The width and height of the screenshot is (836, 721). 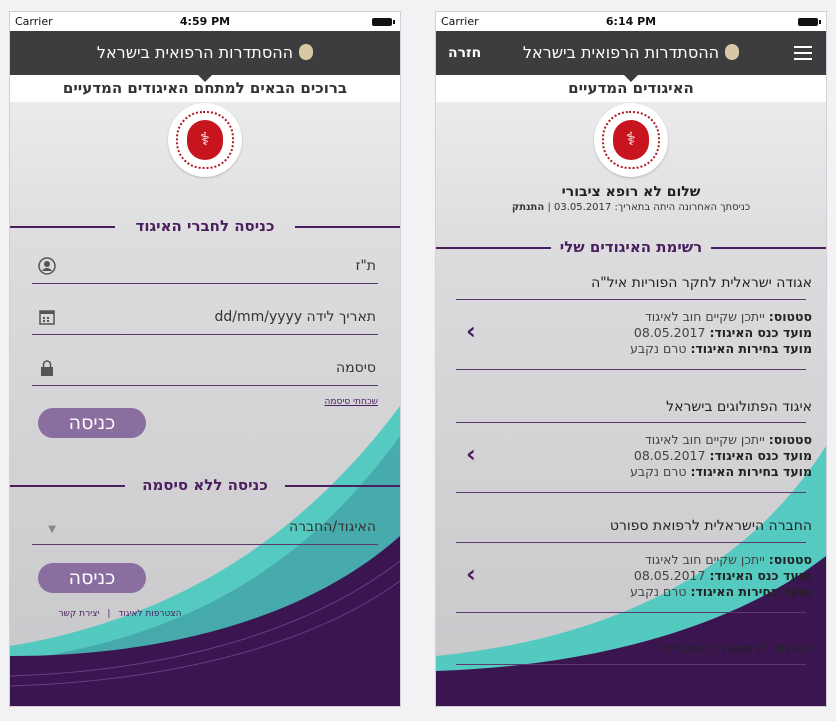 I want to click on forgot-password-link: שכחתי סיסמה, so click(x=352, y=402).